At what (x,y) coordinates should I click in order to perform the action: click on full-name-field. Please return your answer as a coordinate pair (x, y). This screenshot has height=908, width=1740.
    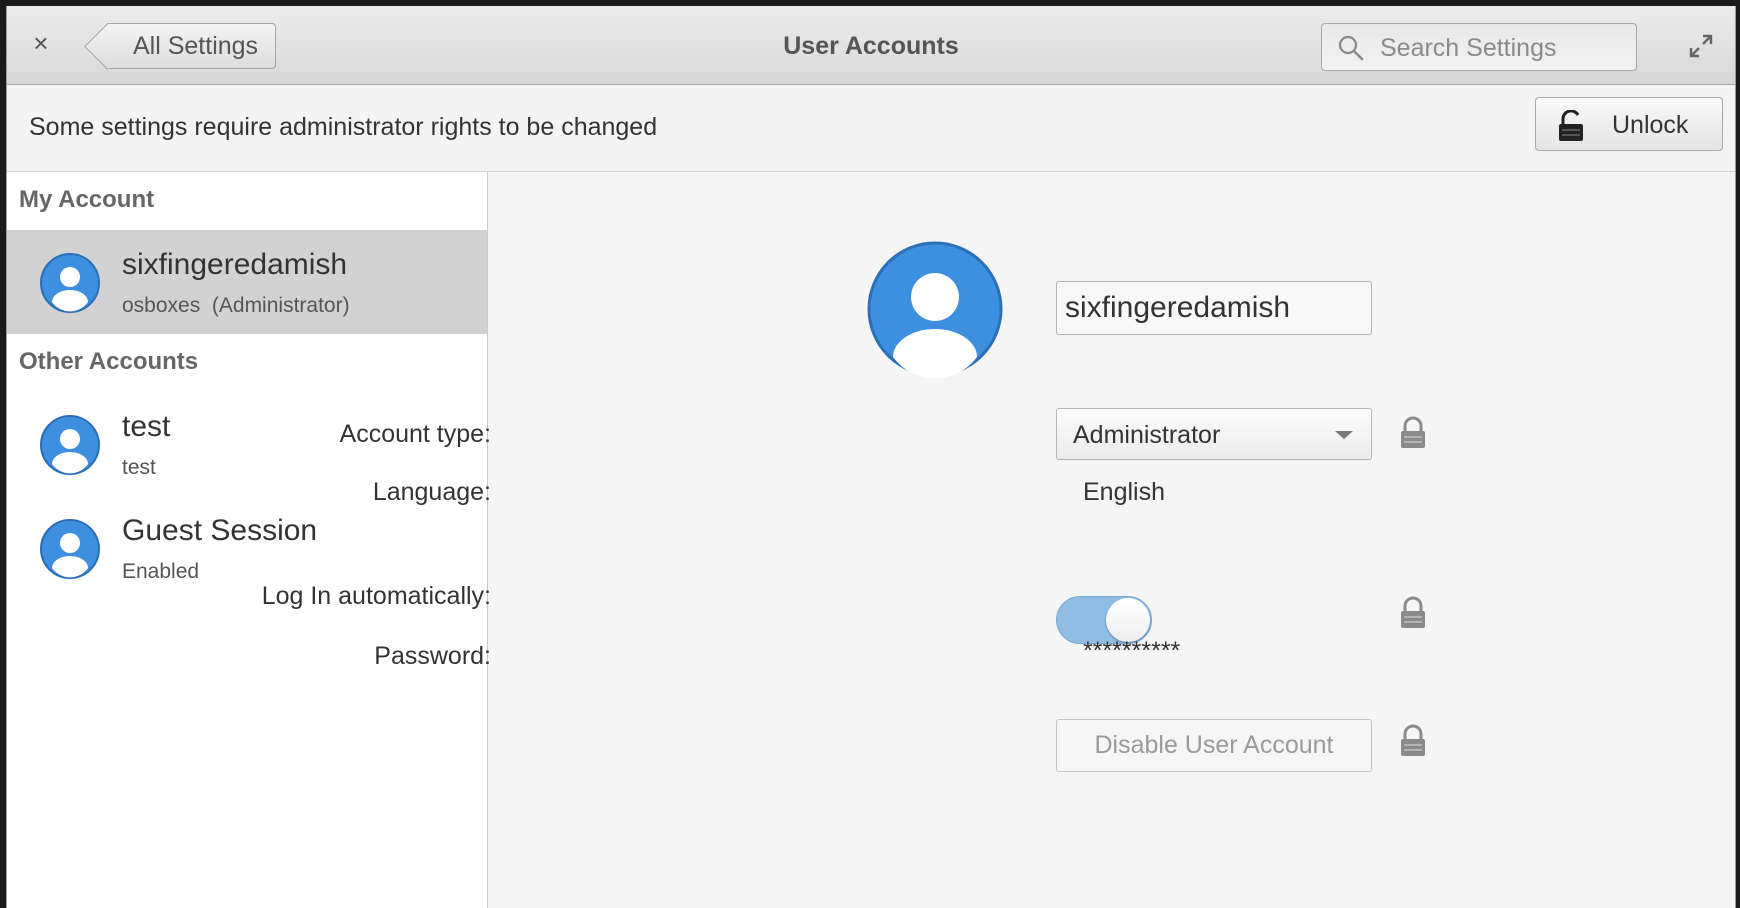
    Looking at the image, I should click on (1214, 308).